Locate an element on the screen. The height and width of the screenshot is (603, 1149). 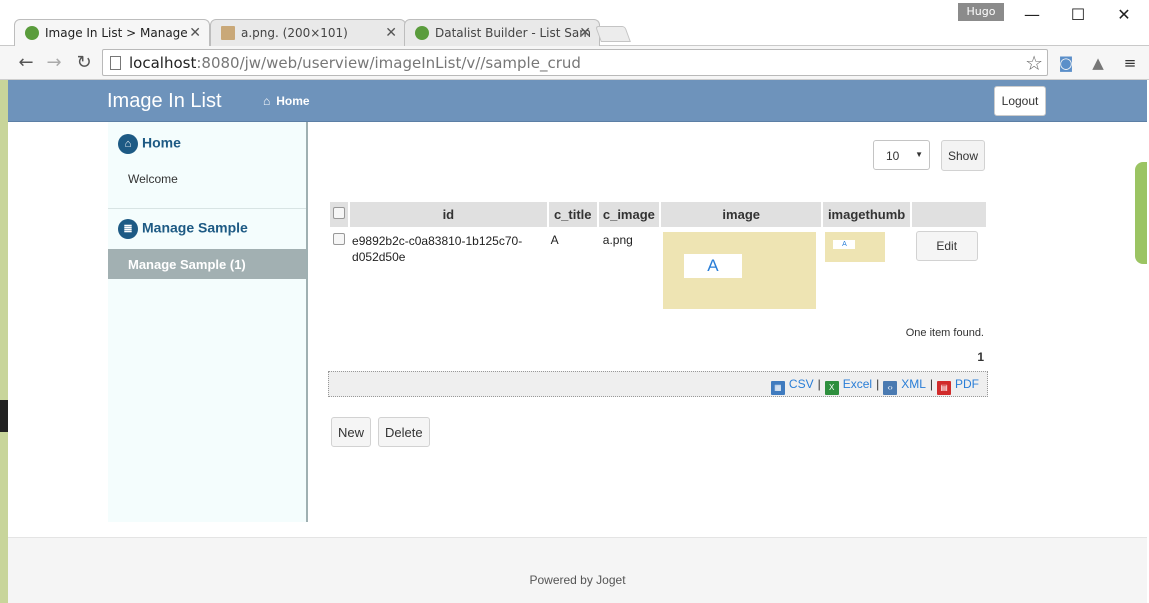
column-header-actions is located at coordinates (948, 214).